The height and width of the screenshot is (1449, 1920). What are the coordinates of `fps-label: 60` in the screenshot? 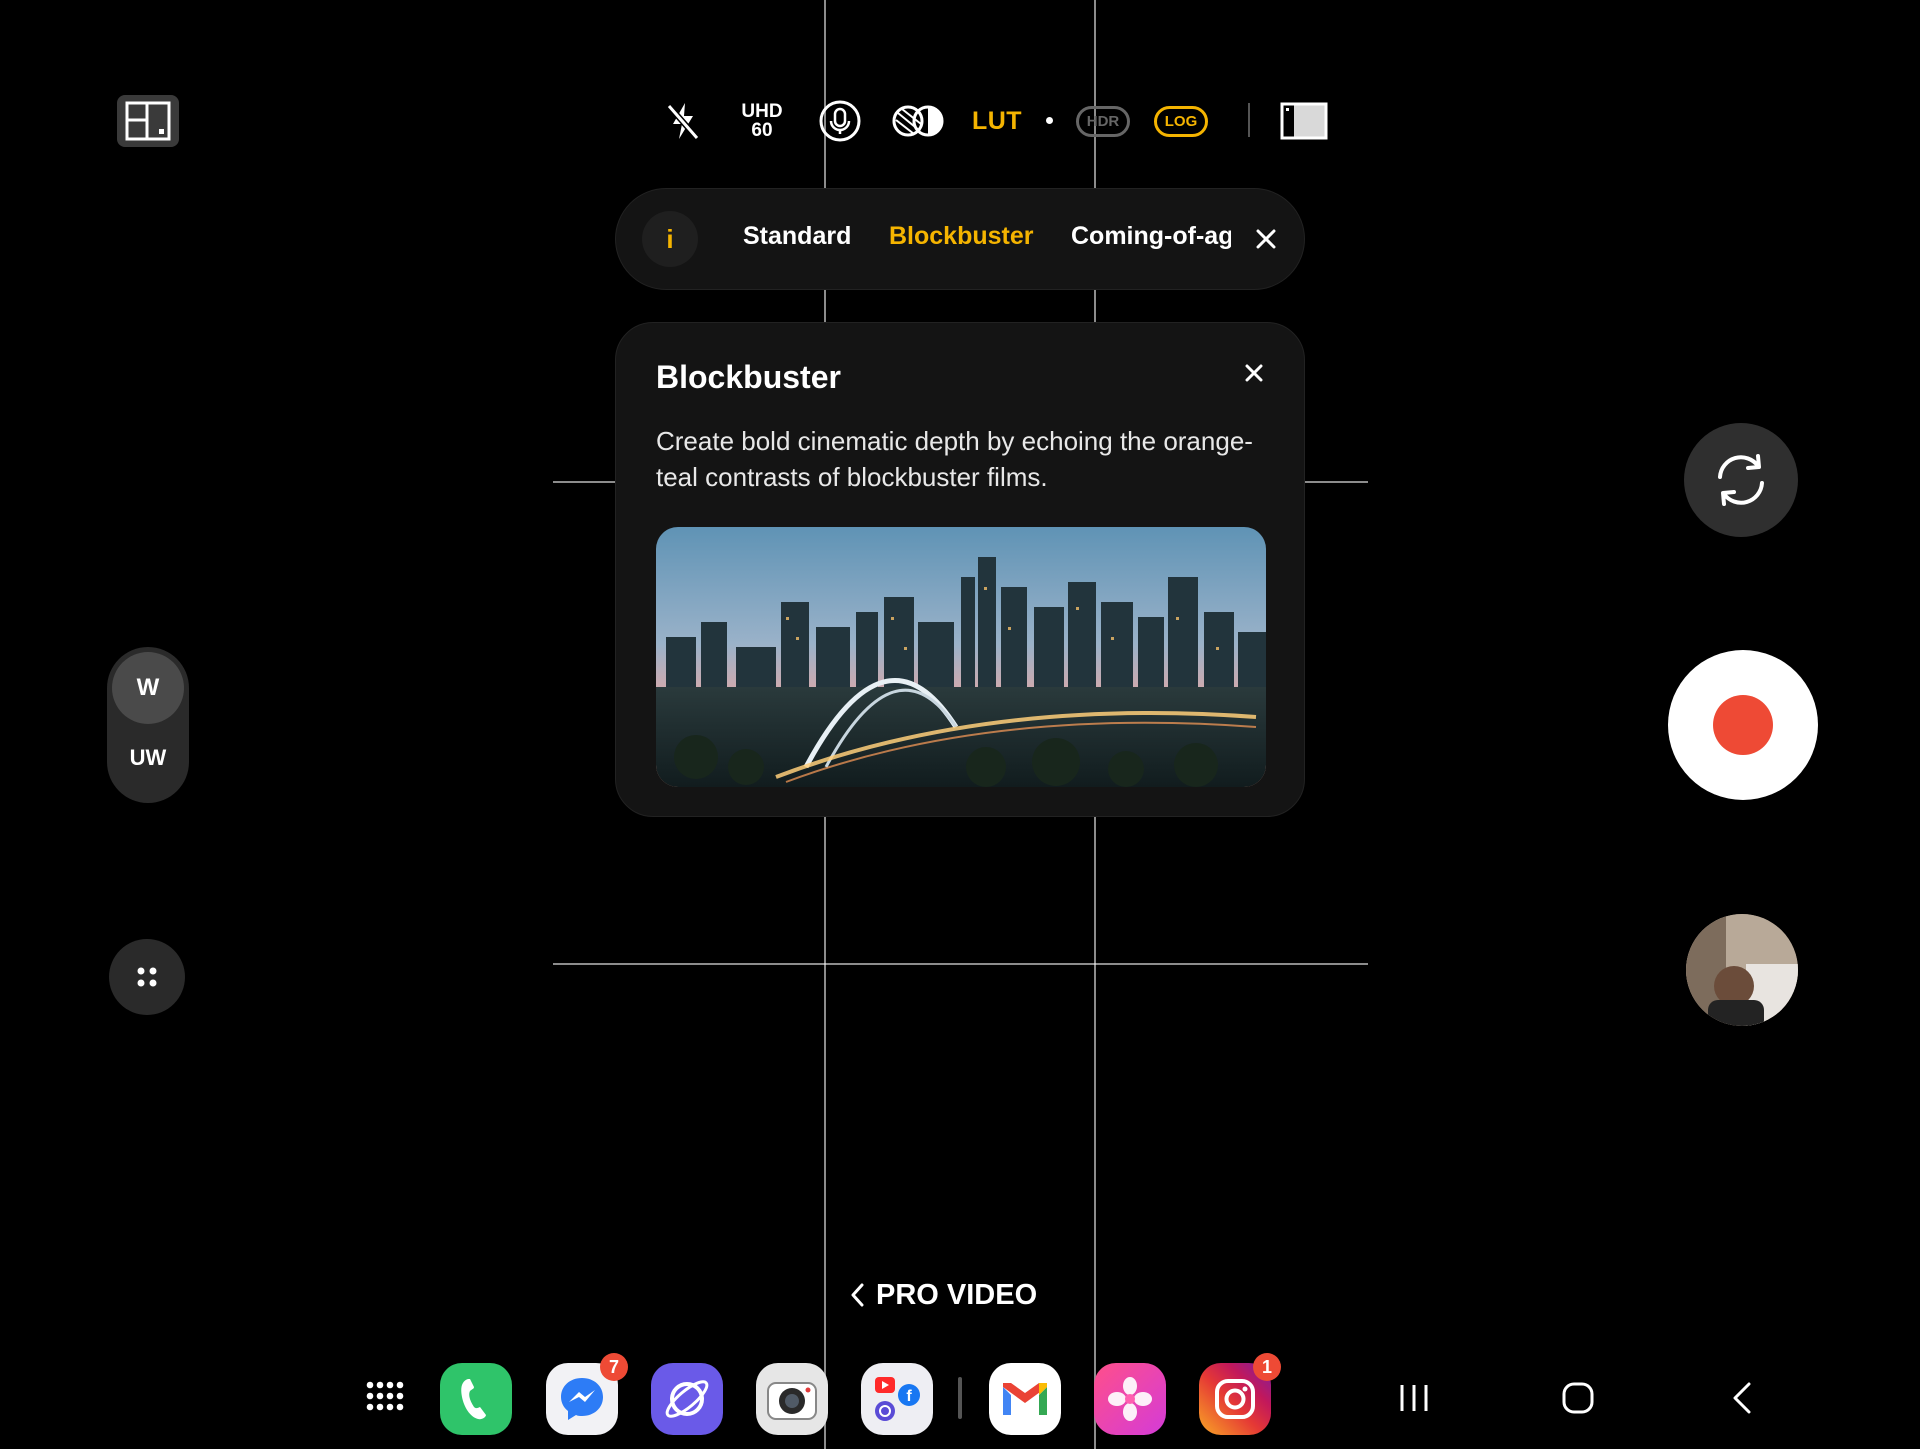 It's located at (762, 130).